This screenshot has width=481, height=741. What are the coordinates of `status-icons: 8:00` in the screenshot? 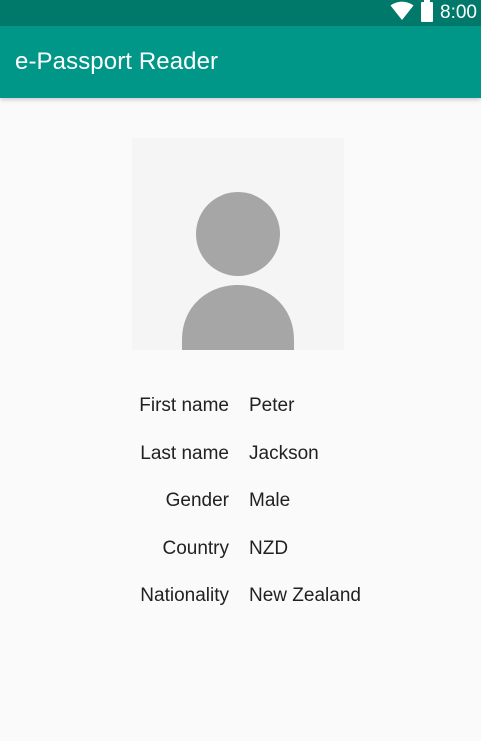 It's located at (433, 13).